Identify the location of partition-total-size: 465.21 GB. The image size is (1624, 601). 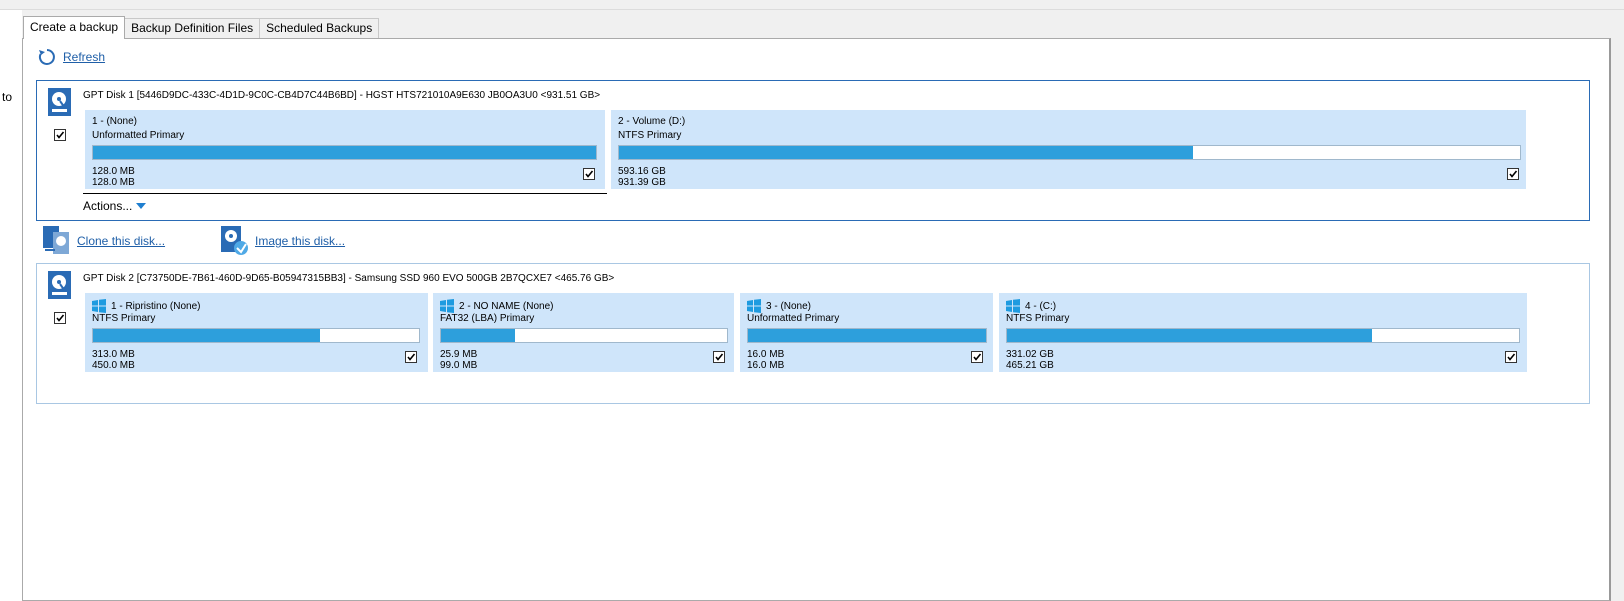
(1030, 365).